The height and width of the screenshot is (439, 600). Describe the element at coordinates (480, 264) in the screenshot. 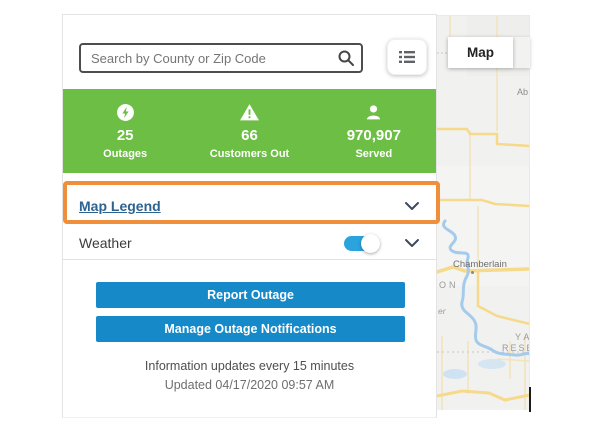

I see `map-label-city: Chamberlain` at that location.